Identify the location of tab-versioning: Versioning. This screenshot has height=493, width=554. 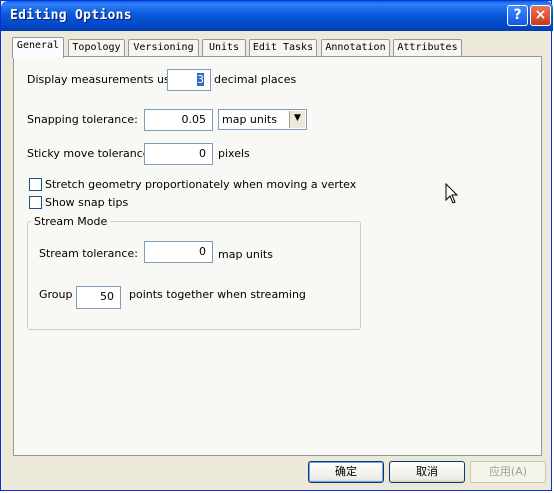
(163, 47).